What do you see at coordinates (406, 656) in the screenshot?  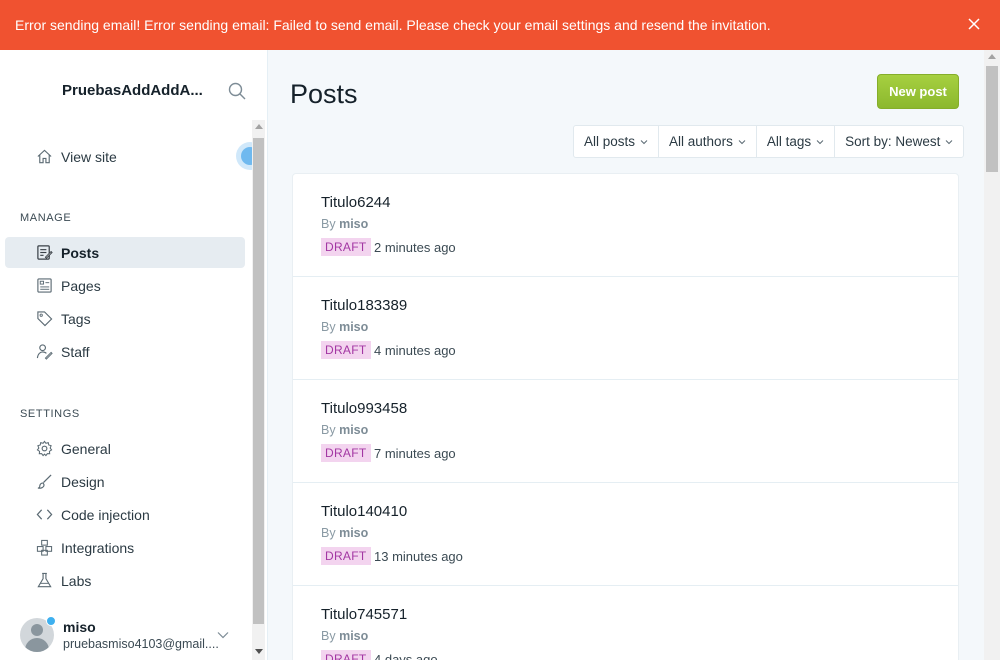 I see `post-time: 4 days ago` at bounding box center [406, 656].